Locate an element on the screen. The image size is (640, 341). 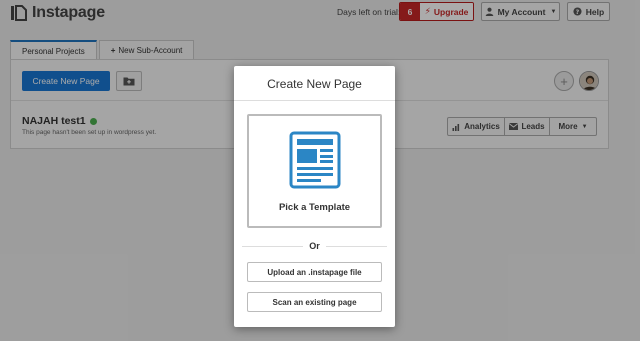
pick-template-card: Pick a Template is located at coordinates (314, 171).